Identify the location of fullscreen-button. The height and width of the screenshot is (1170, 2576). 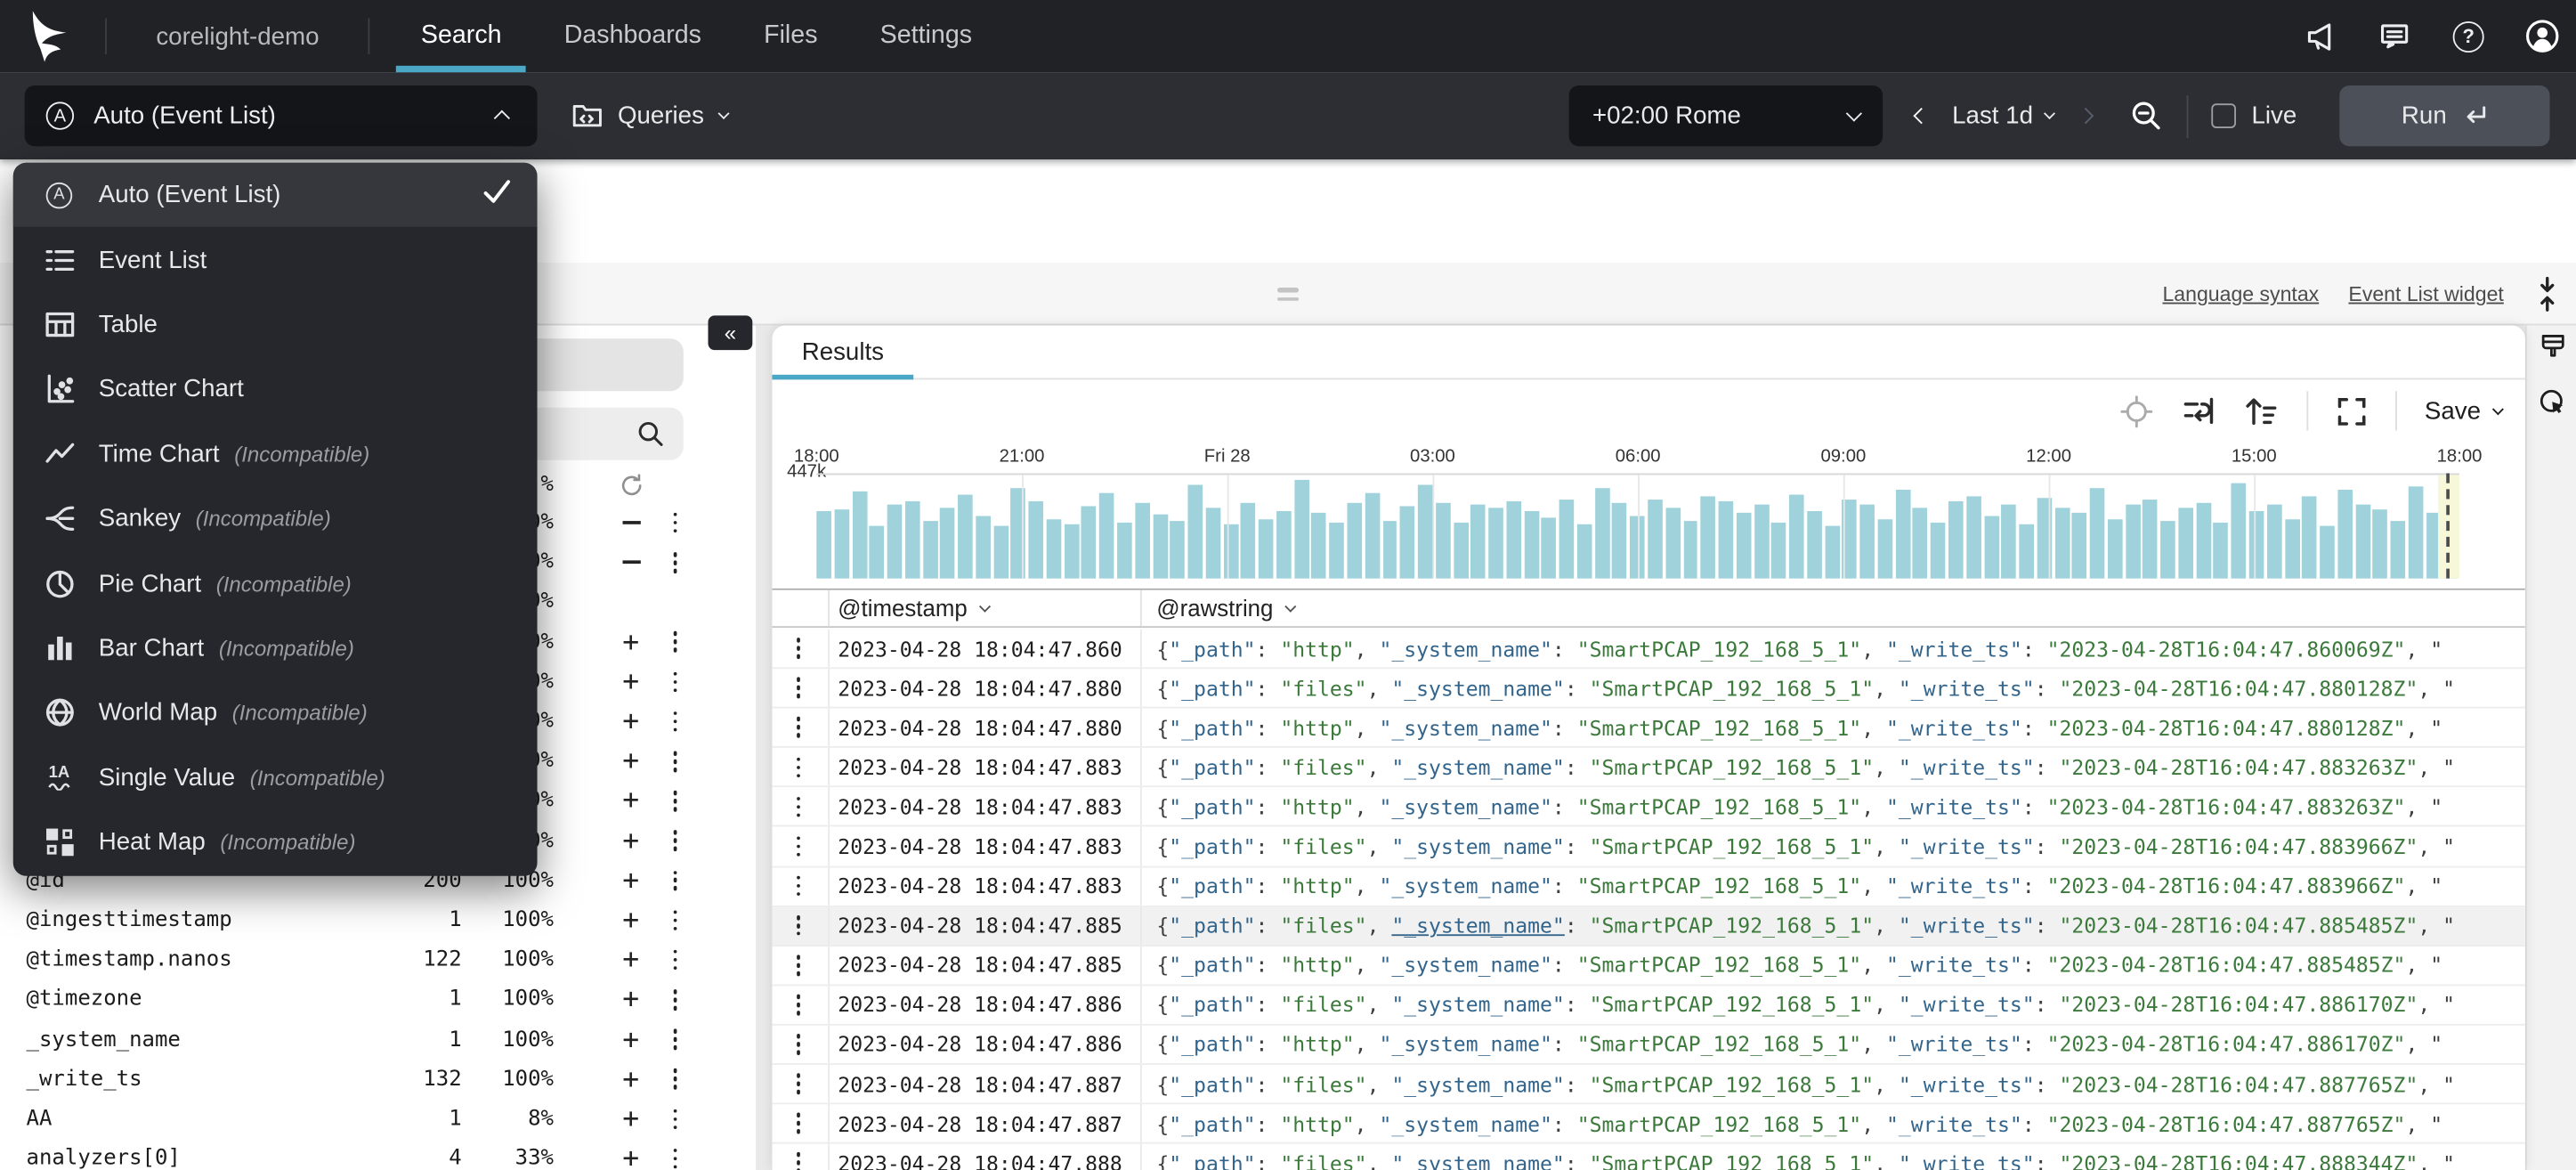
(2351, 411).